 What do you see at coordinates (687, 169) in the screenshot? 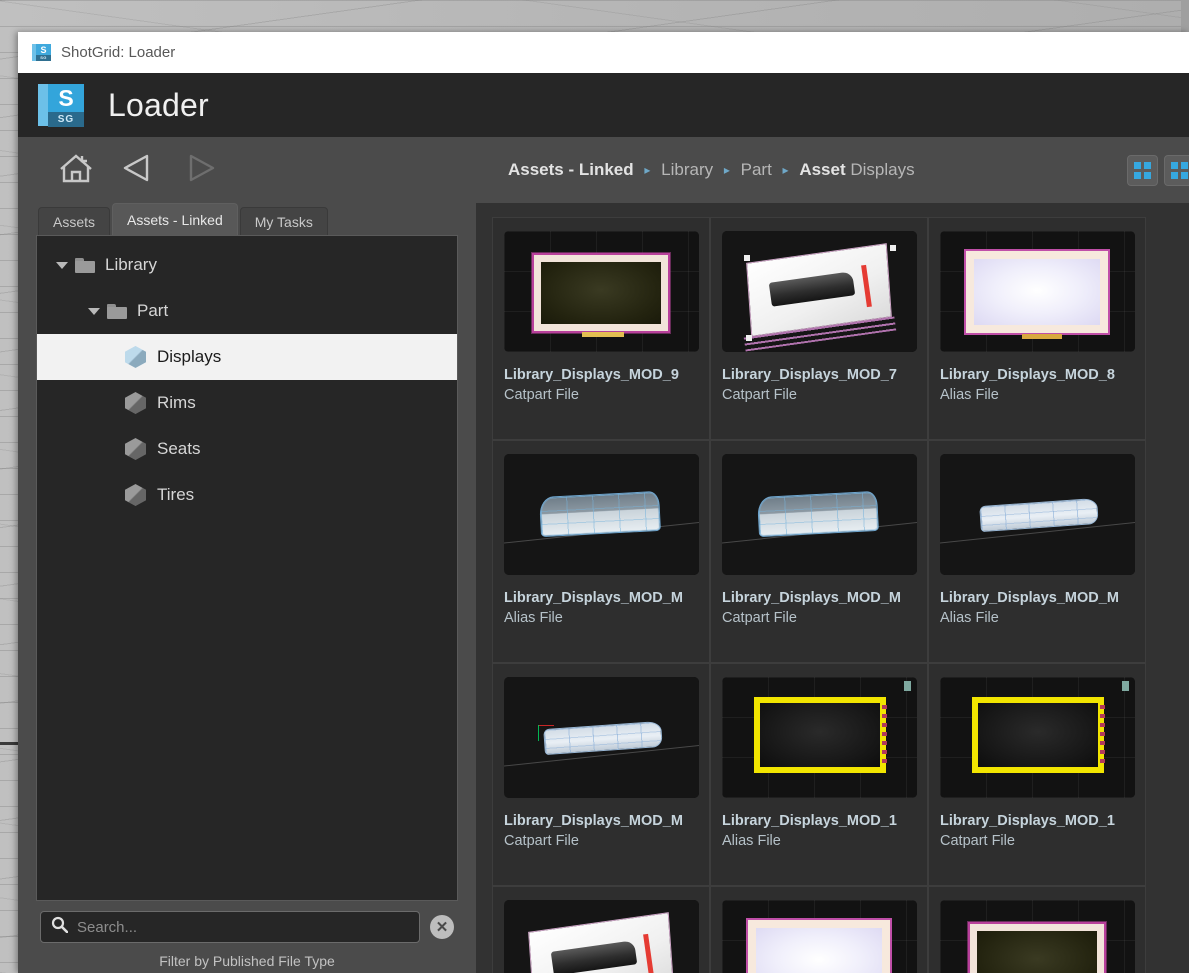
I see `breadcrumb-item-1: Library` at bounding box center [687, 169].